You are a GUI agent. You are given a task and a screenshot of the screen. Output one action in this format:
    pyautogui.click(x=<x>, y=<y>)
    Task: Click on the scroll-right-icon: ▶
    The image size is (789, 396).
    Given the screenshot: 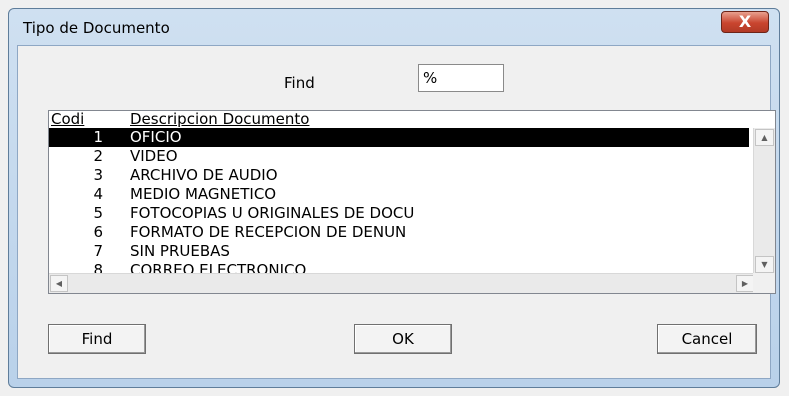 What is the action you would take?
    pyautogui.click(x=745, y=283)
    